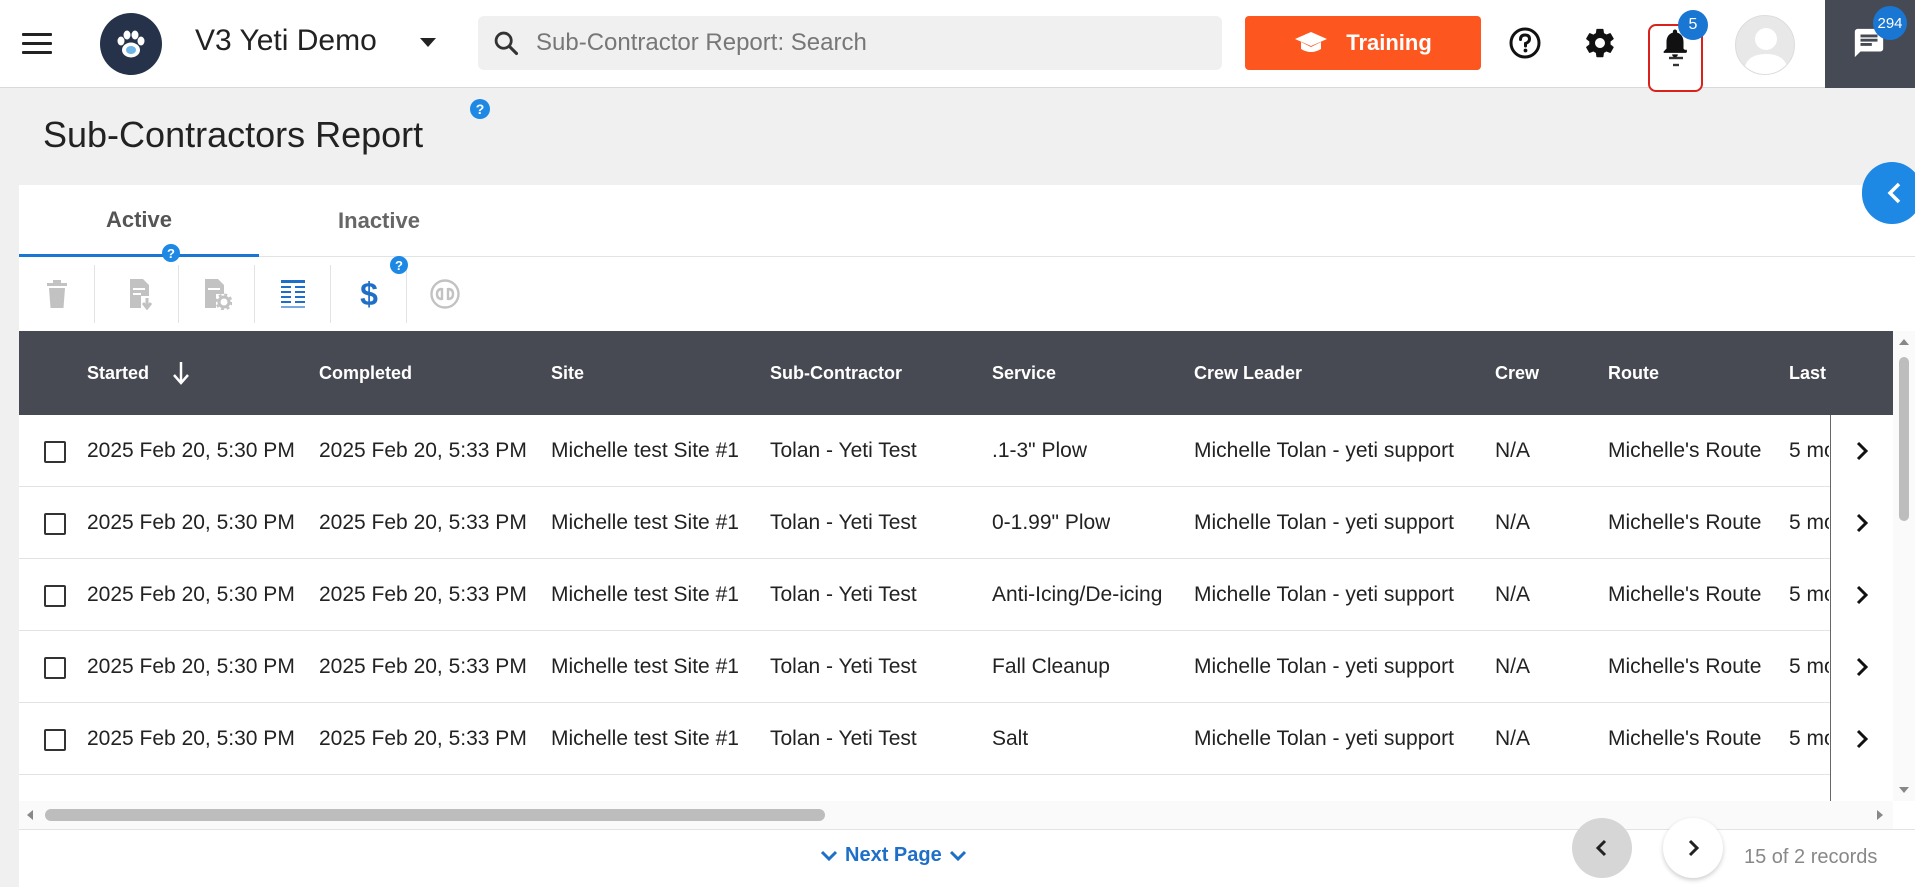 The image size is (1915, 887). What do you see at coordinates (399, 265) in the screenshot?
I see `pricing-help-icon: ?` at bounding box center [399, 265].